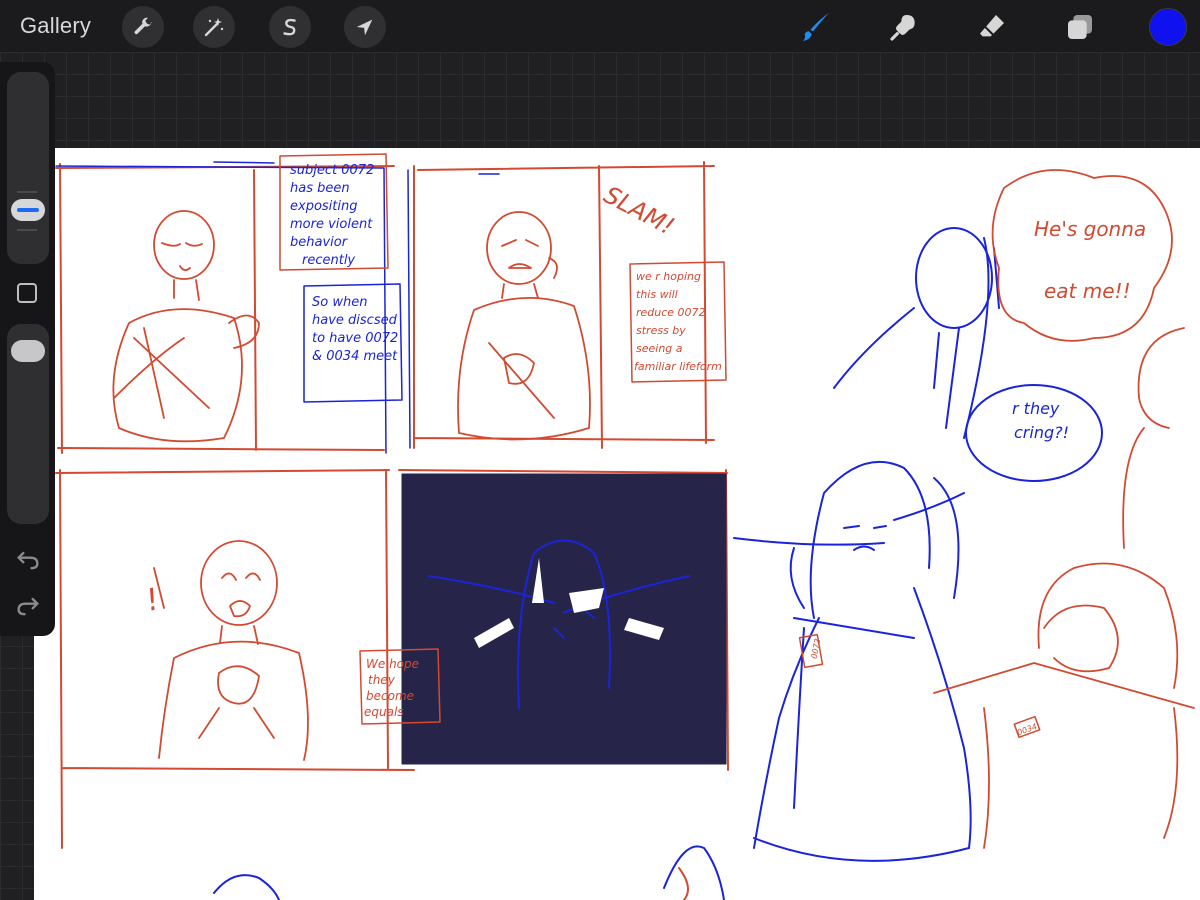  What do you see at coordinates (328, 260) in the screenshot?
I see `note1-line6: recently` at bounding box center [328, 260].